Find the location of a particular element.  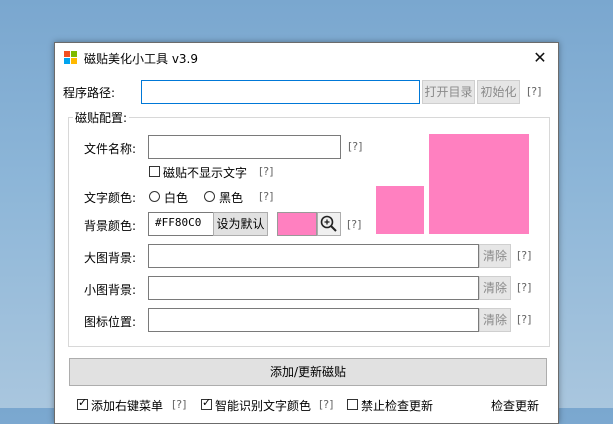

black-radio-label: 黑色 is located at coordinates (231, 198).